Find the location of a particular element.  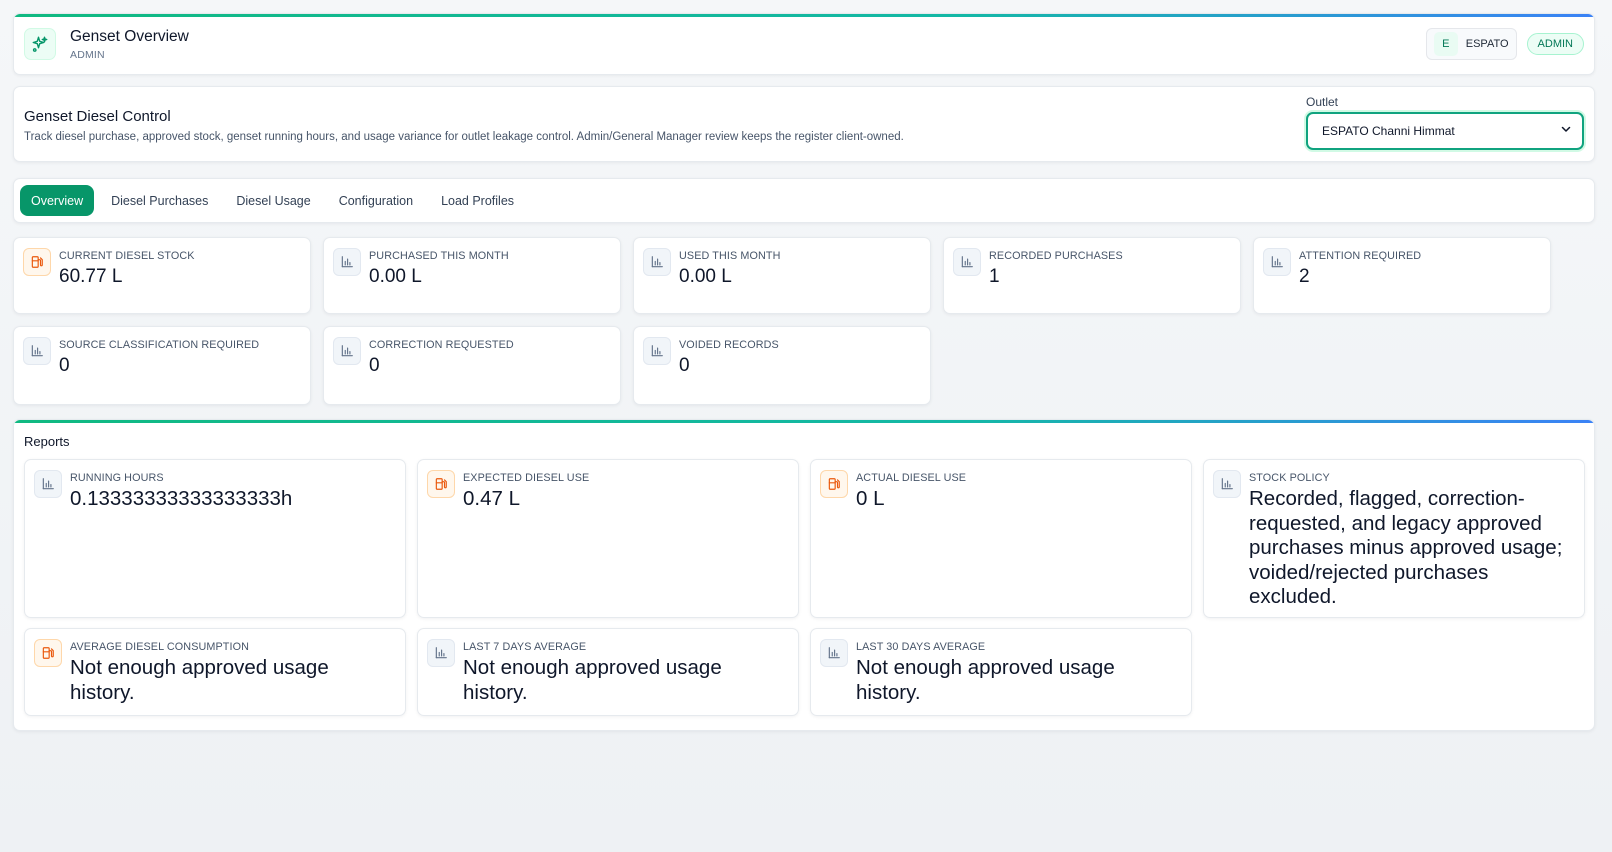

metric-card-correction-requested: CORRECTION REQUESTED 0 is located at coordinates (472, 365).